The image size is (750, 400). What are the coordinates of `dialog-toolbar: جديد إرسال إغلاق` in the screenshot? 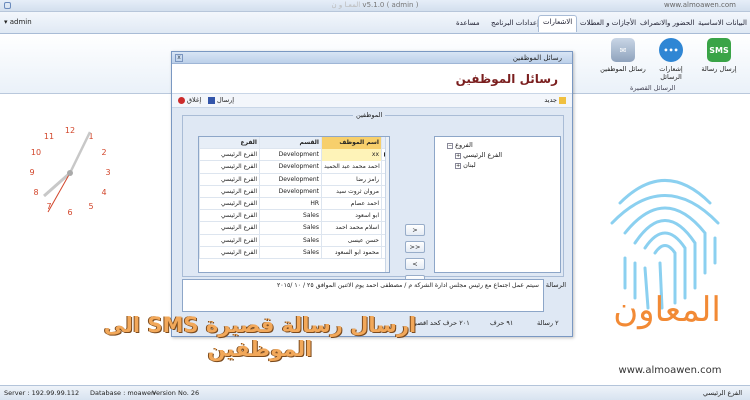 It's located at (372, 101).